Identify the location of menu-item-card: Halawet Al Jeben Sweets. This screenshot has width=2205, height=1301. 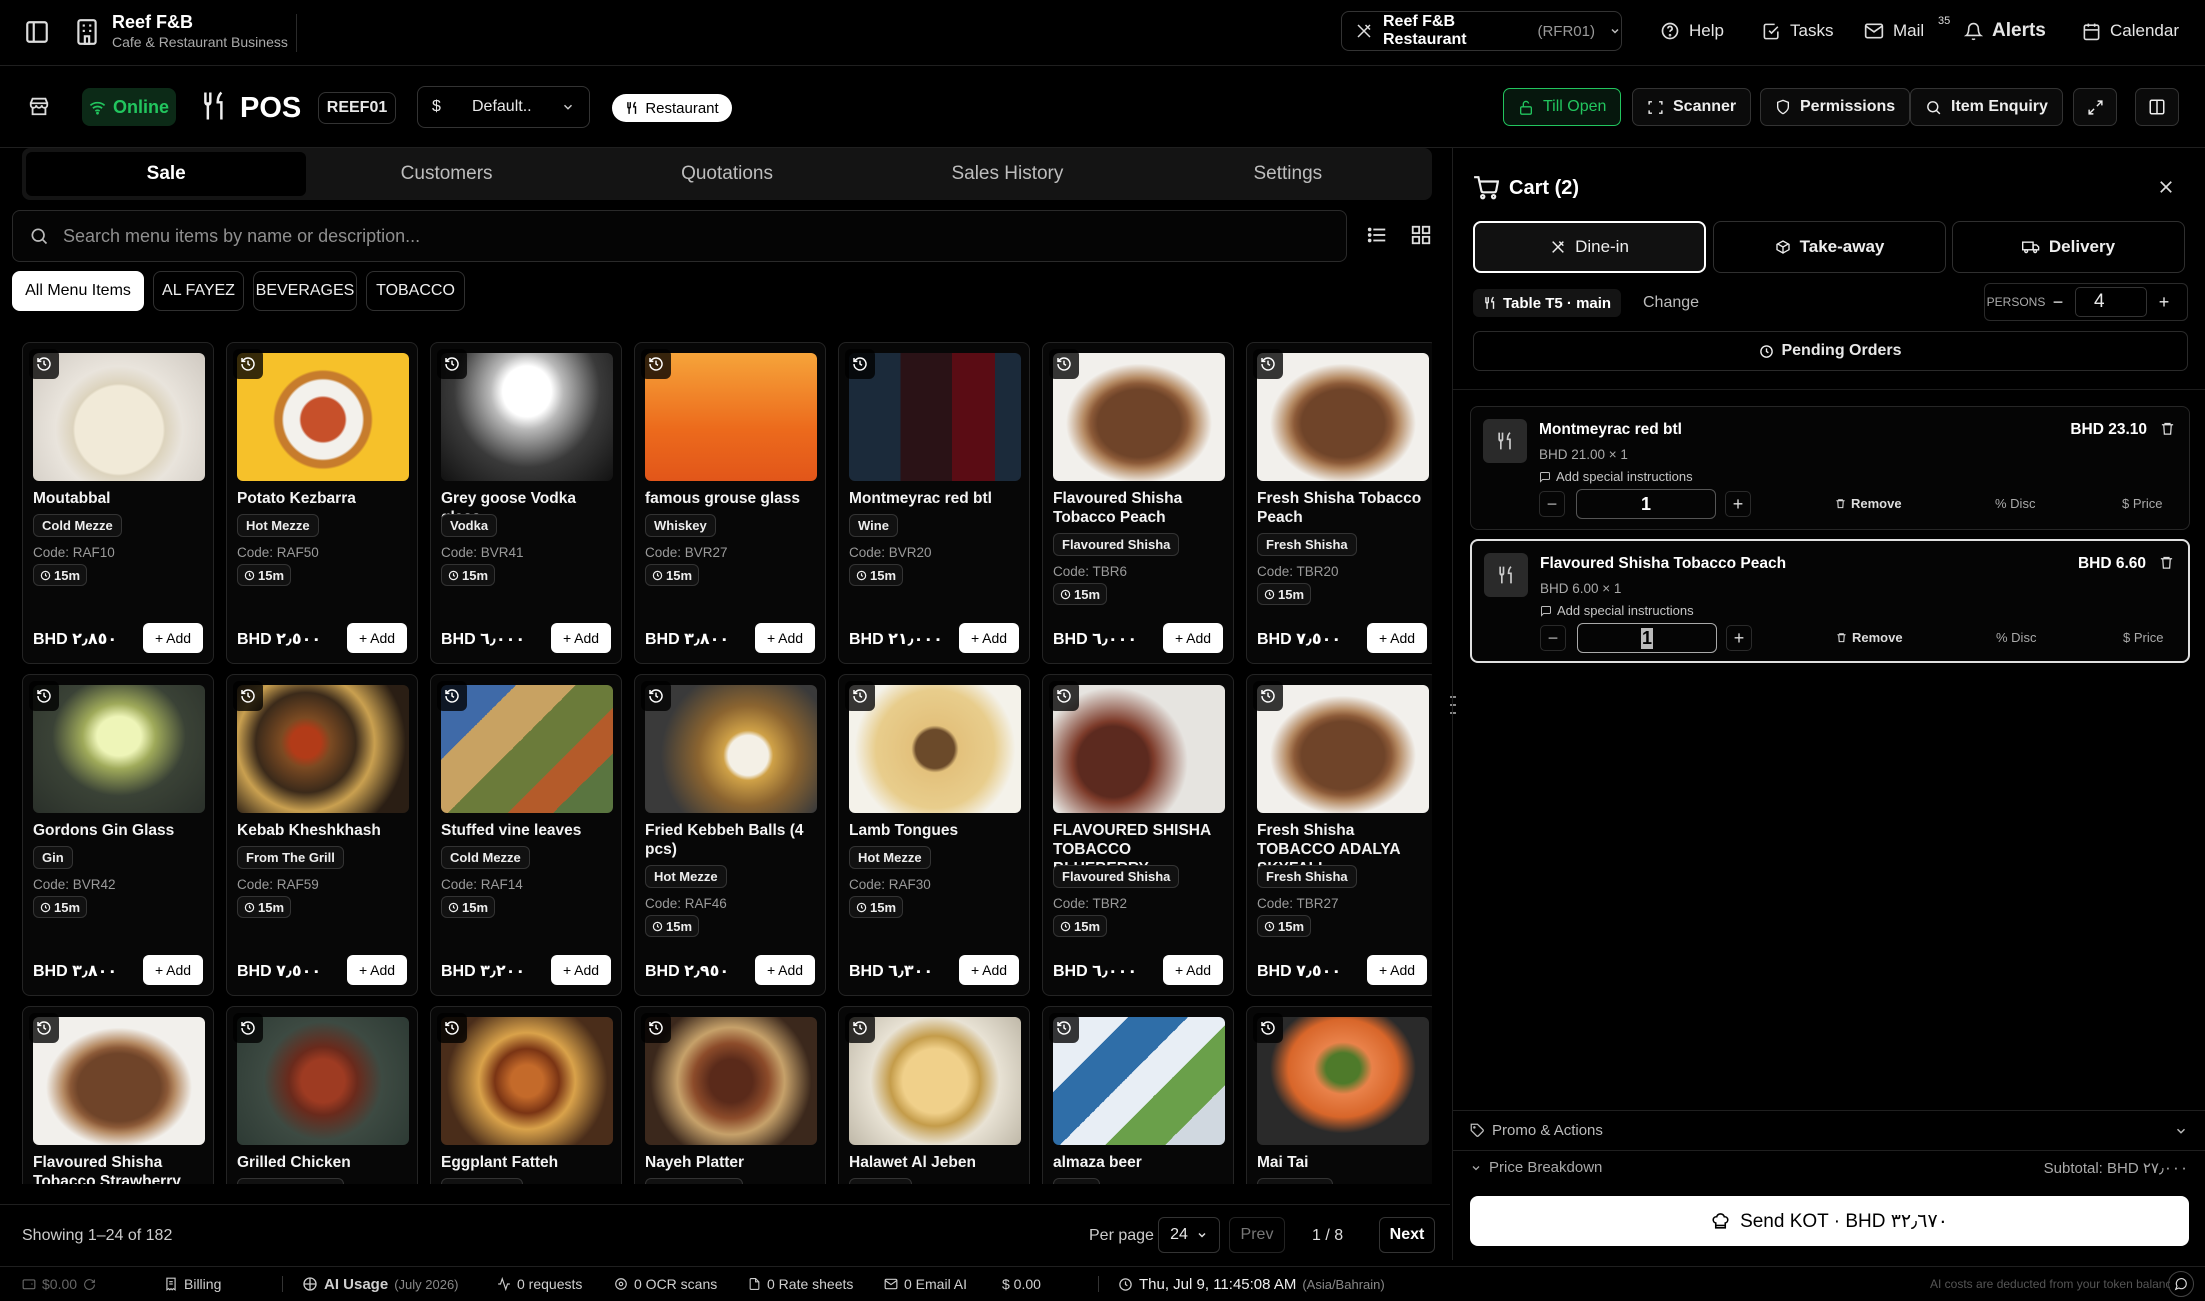
(934, 1095).